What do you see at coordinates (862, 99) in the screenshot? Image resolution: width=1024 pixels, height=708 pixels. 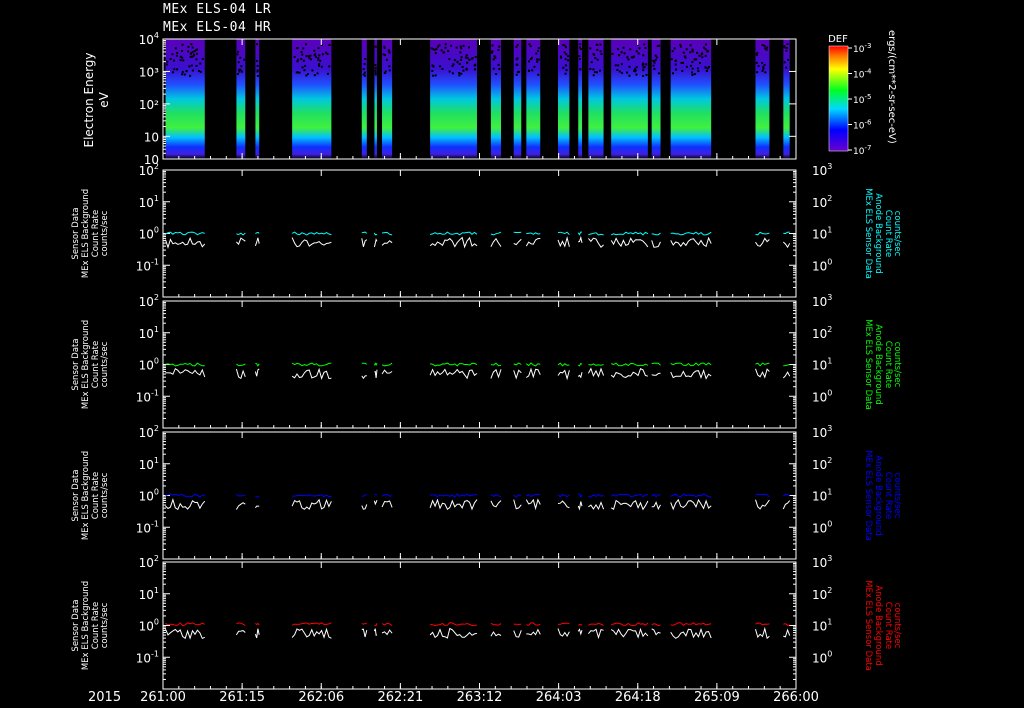 I see `colorbar-tick-label-2: 10-5` at bounding box center [862, 99].